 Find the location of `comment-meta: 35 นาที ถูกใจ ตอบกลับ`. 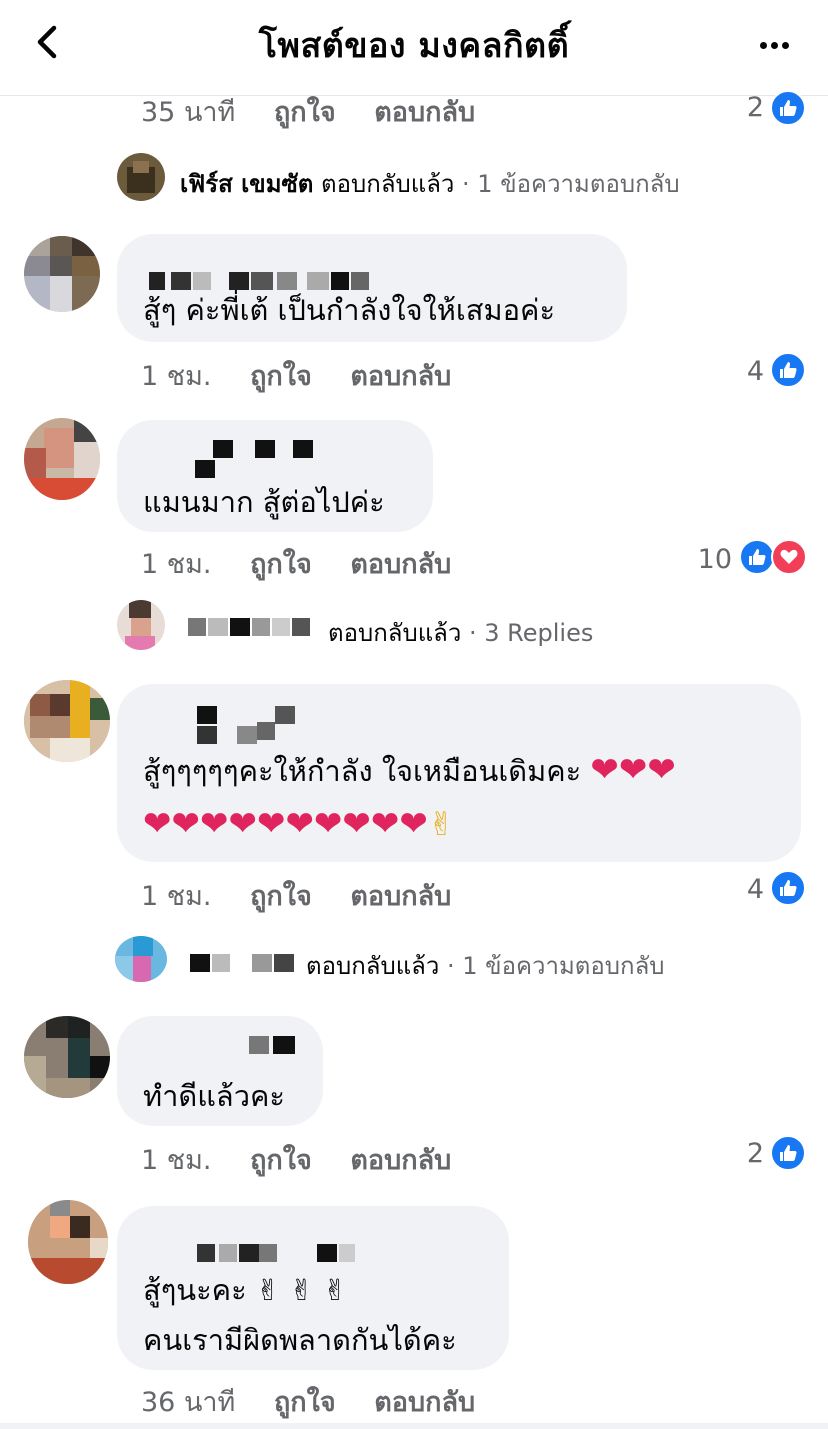

comment-meta: 35 นาที ถูกใจ ตอบกลับ is located at coordinates (308, 111).